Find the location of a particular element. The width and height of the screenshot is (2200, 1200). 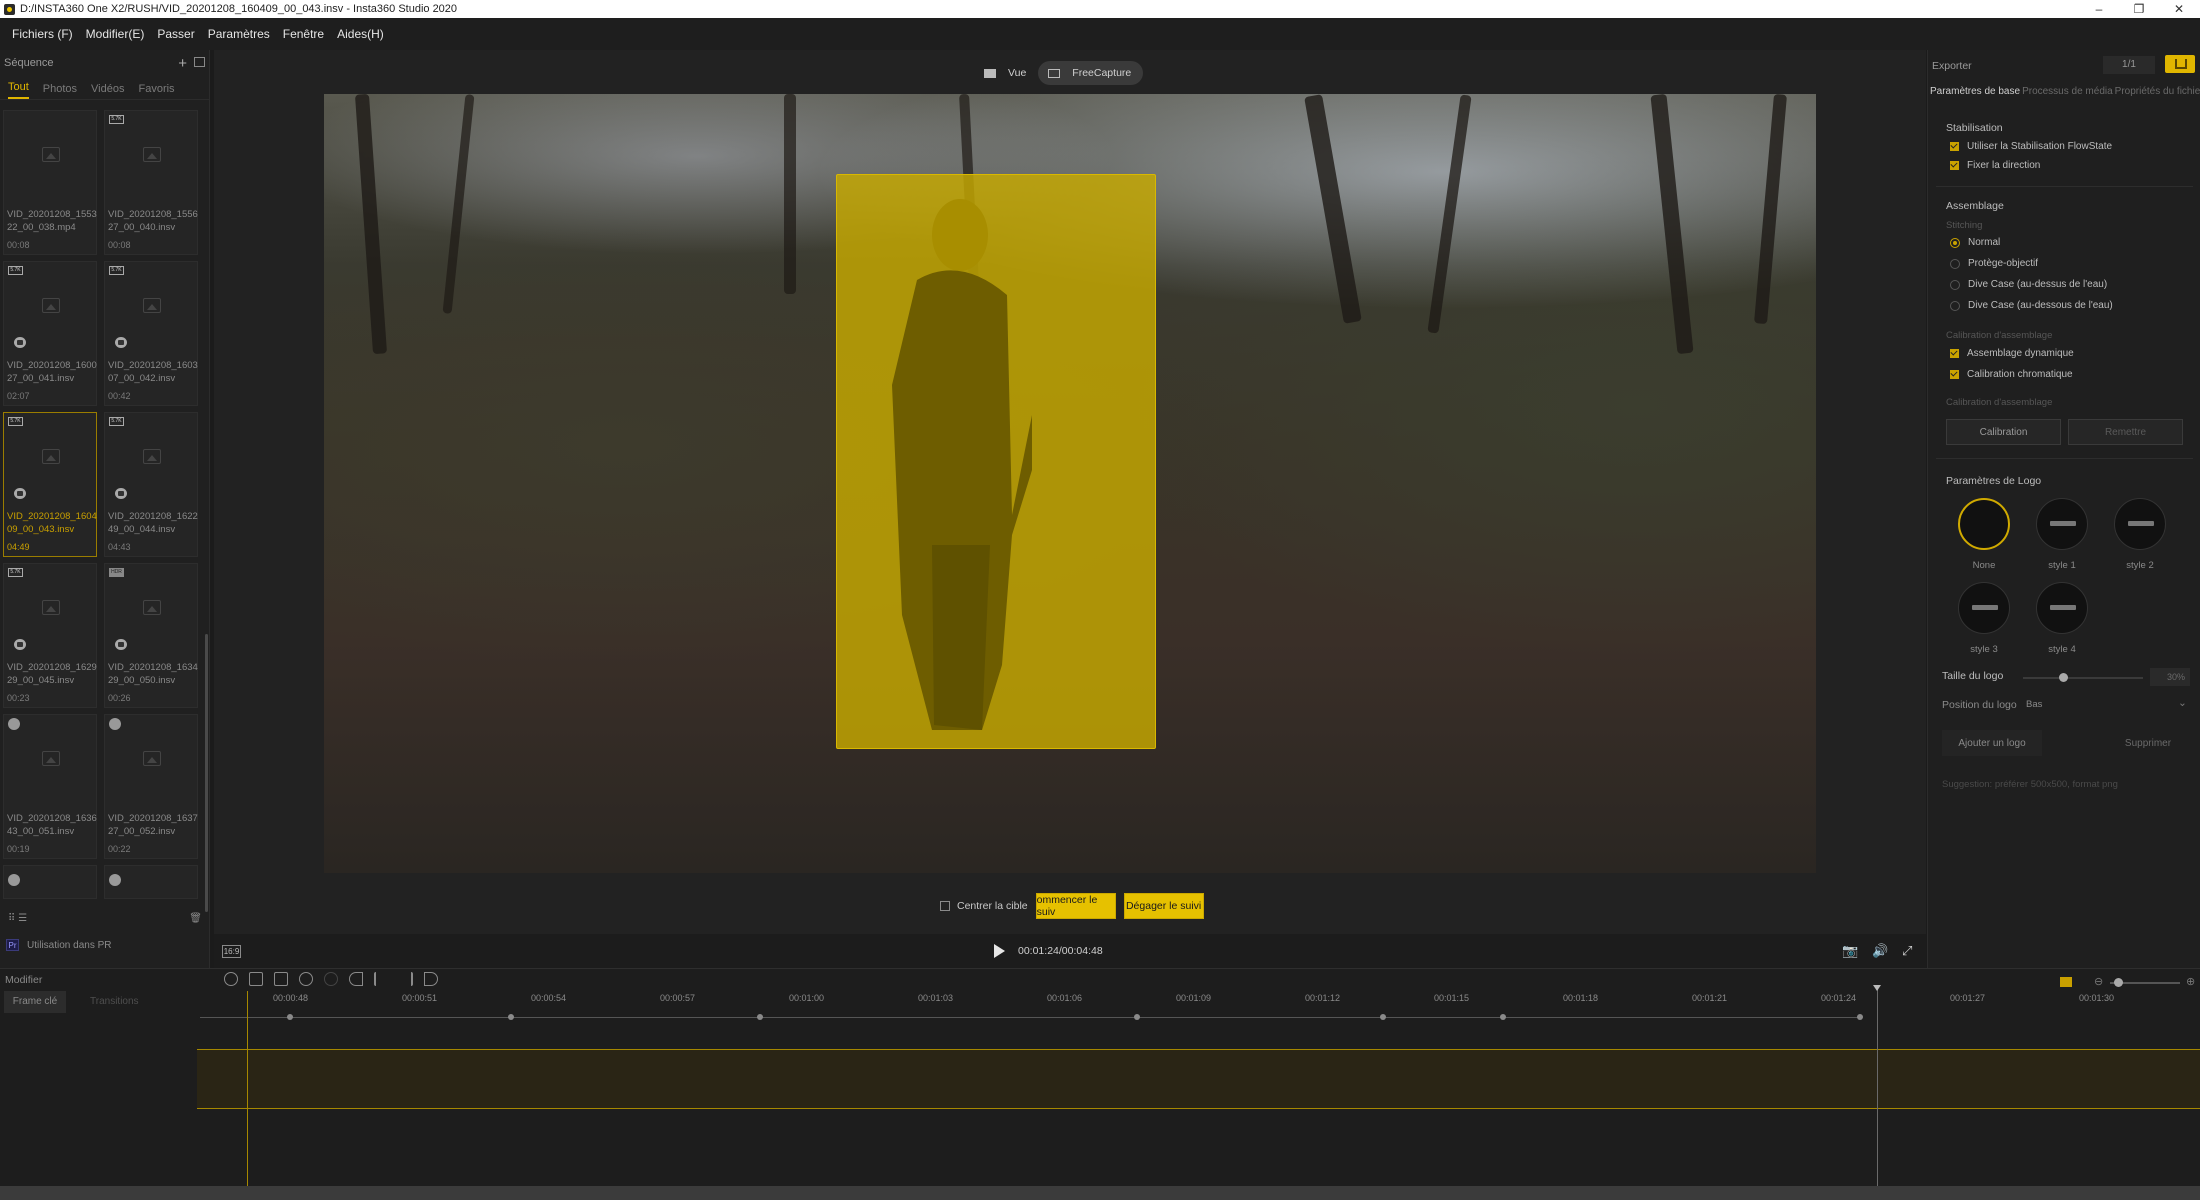

tab-file-props: Propriétés du fichier is located at coordinates (2156, 93).